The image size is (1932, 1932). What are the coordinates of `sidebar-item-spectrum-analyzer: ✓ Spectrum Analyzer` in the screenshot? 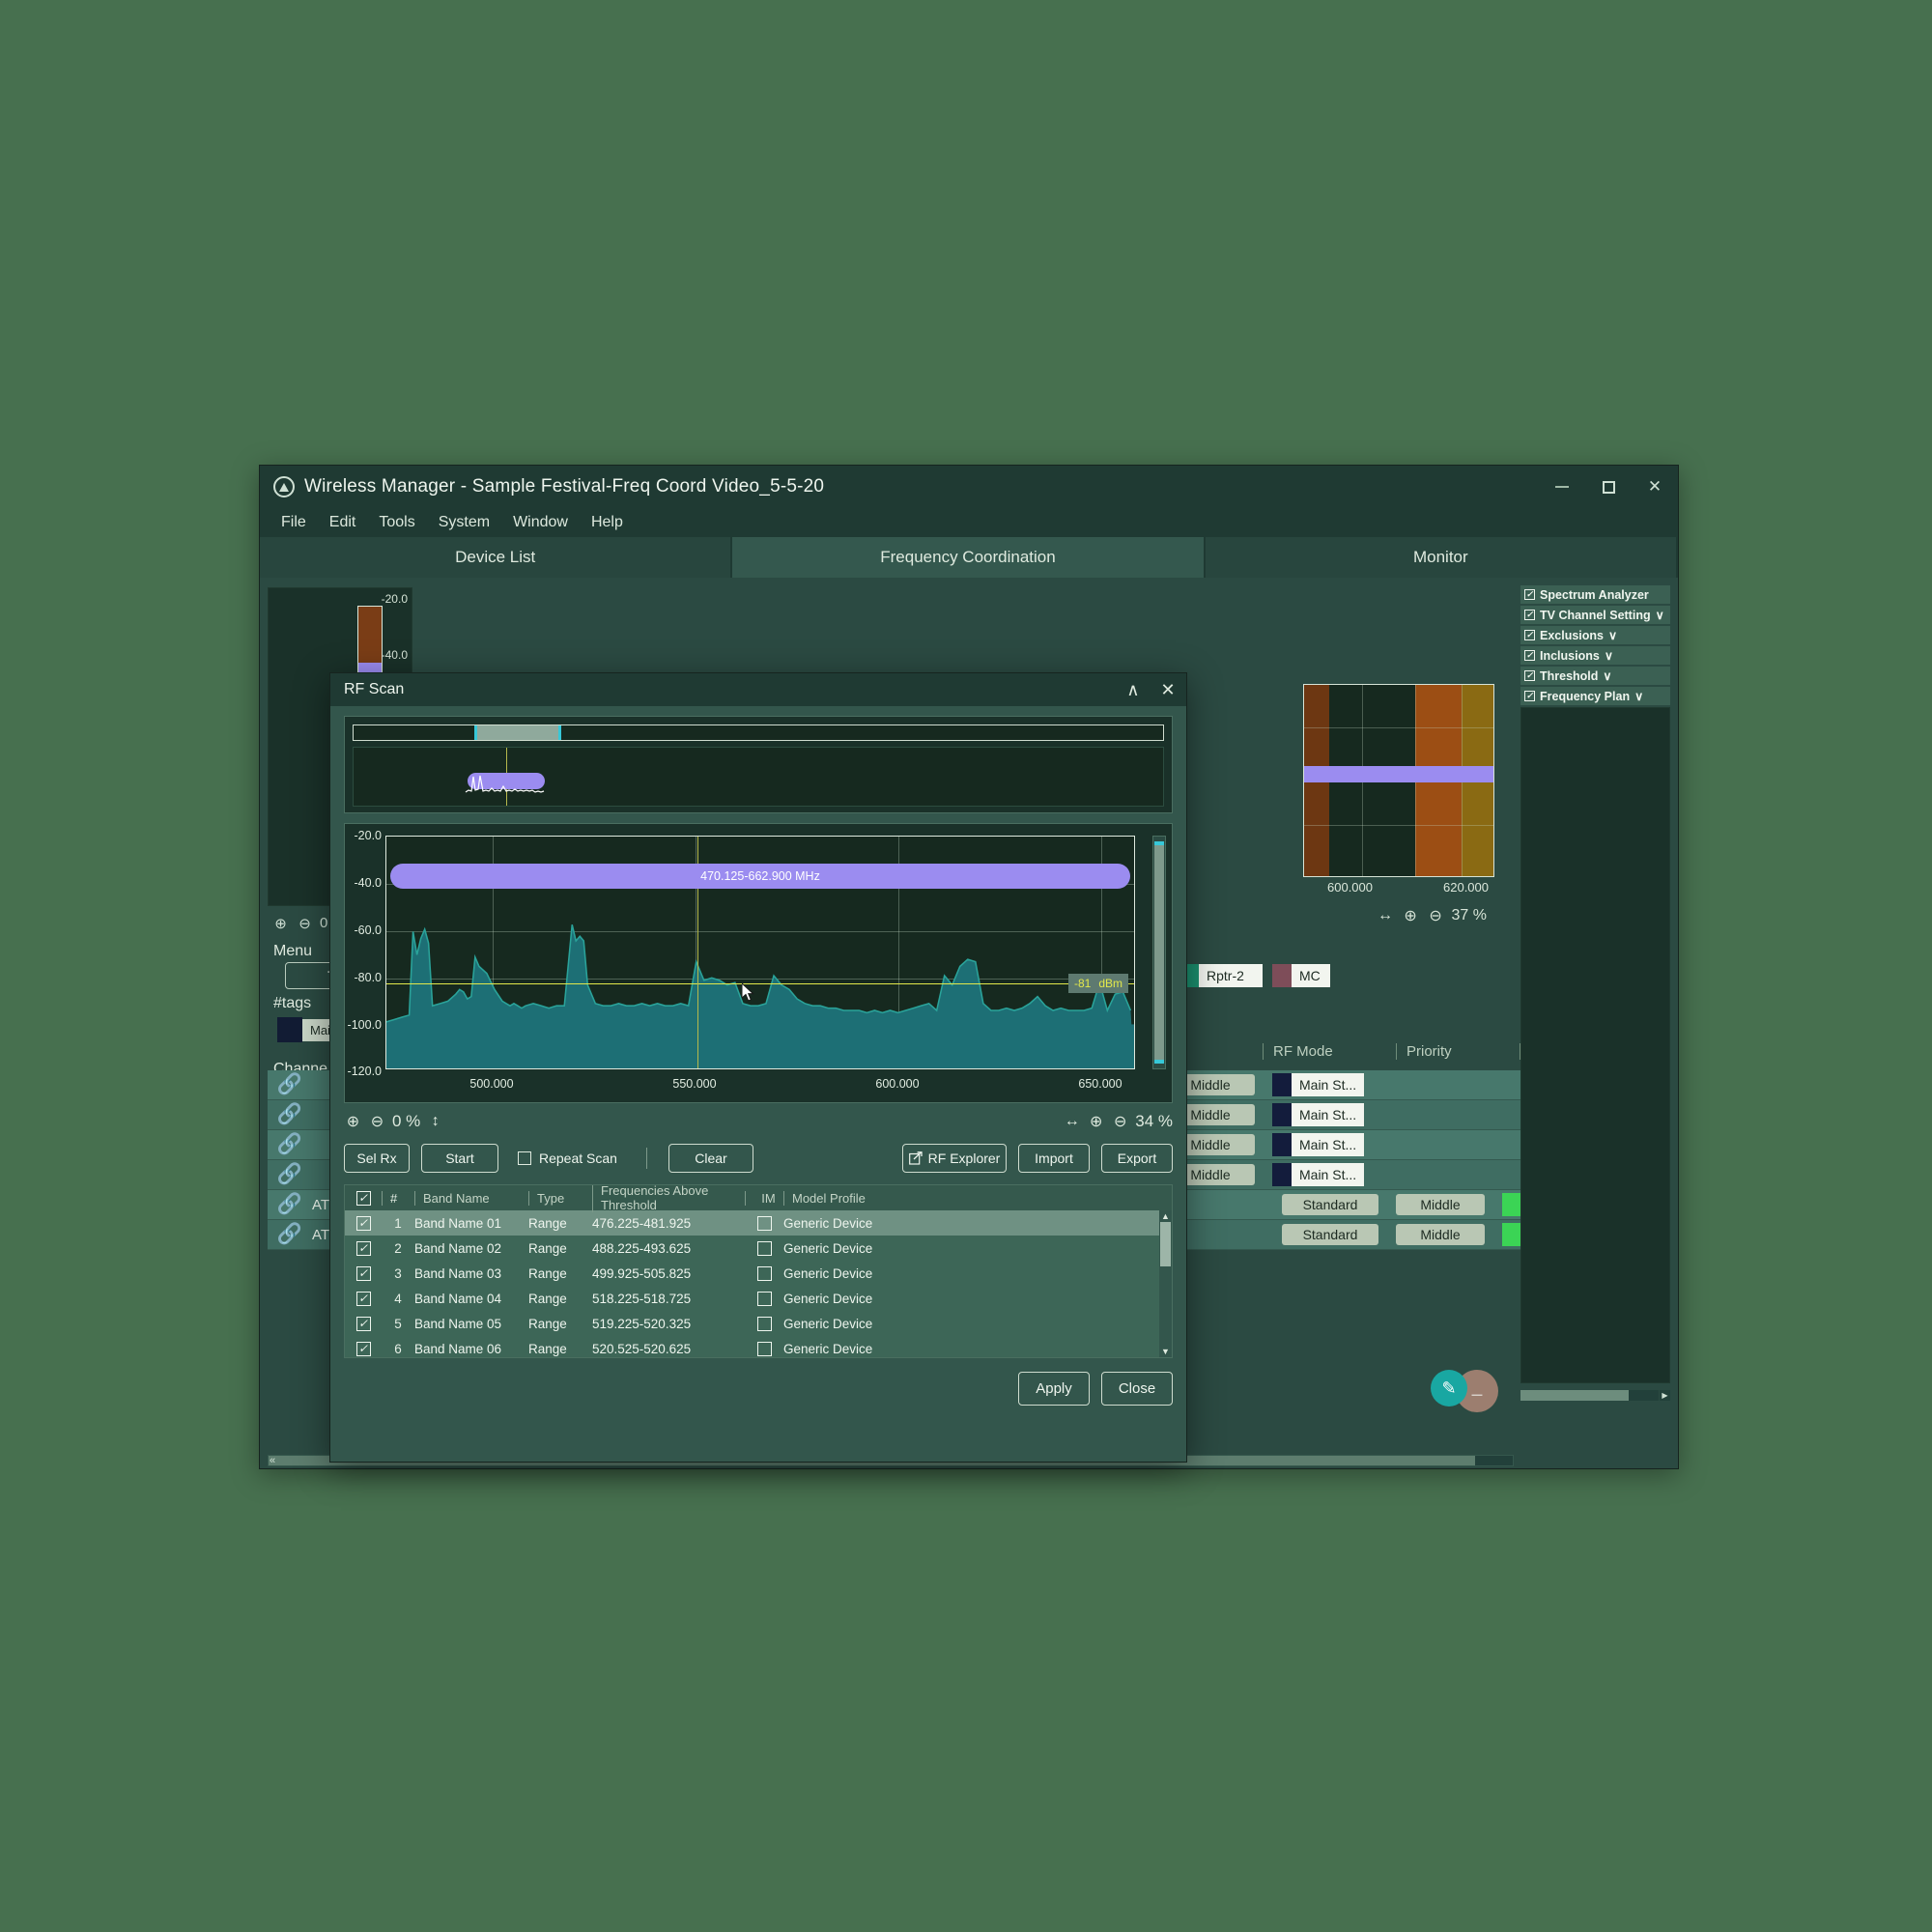 It's located at (1595, 594).